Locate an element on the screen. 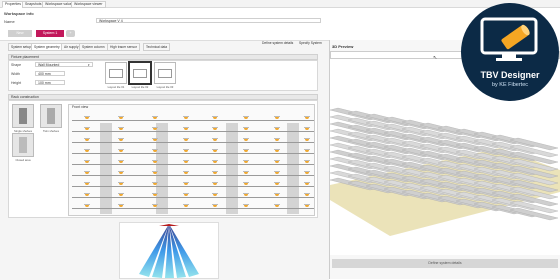 Image resolution: width=560 pixels, height=280 pixels. subtab-system-column: System column is located at coordinates (93, 47).